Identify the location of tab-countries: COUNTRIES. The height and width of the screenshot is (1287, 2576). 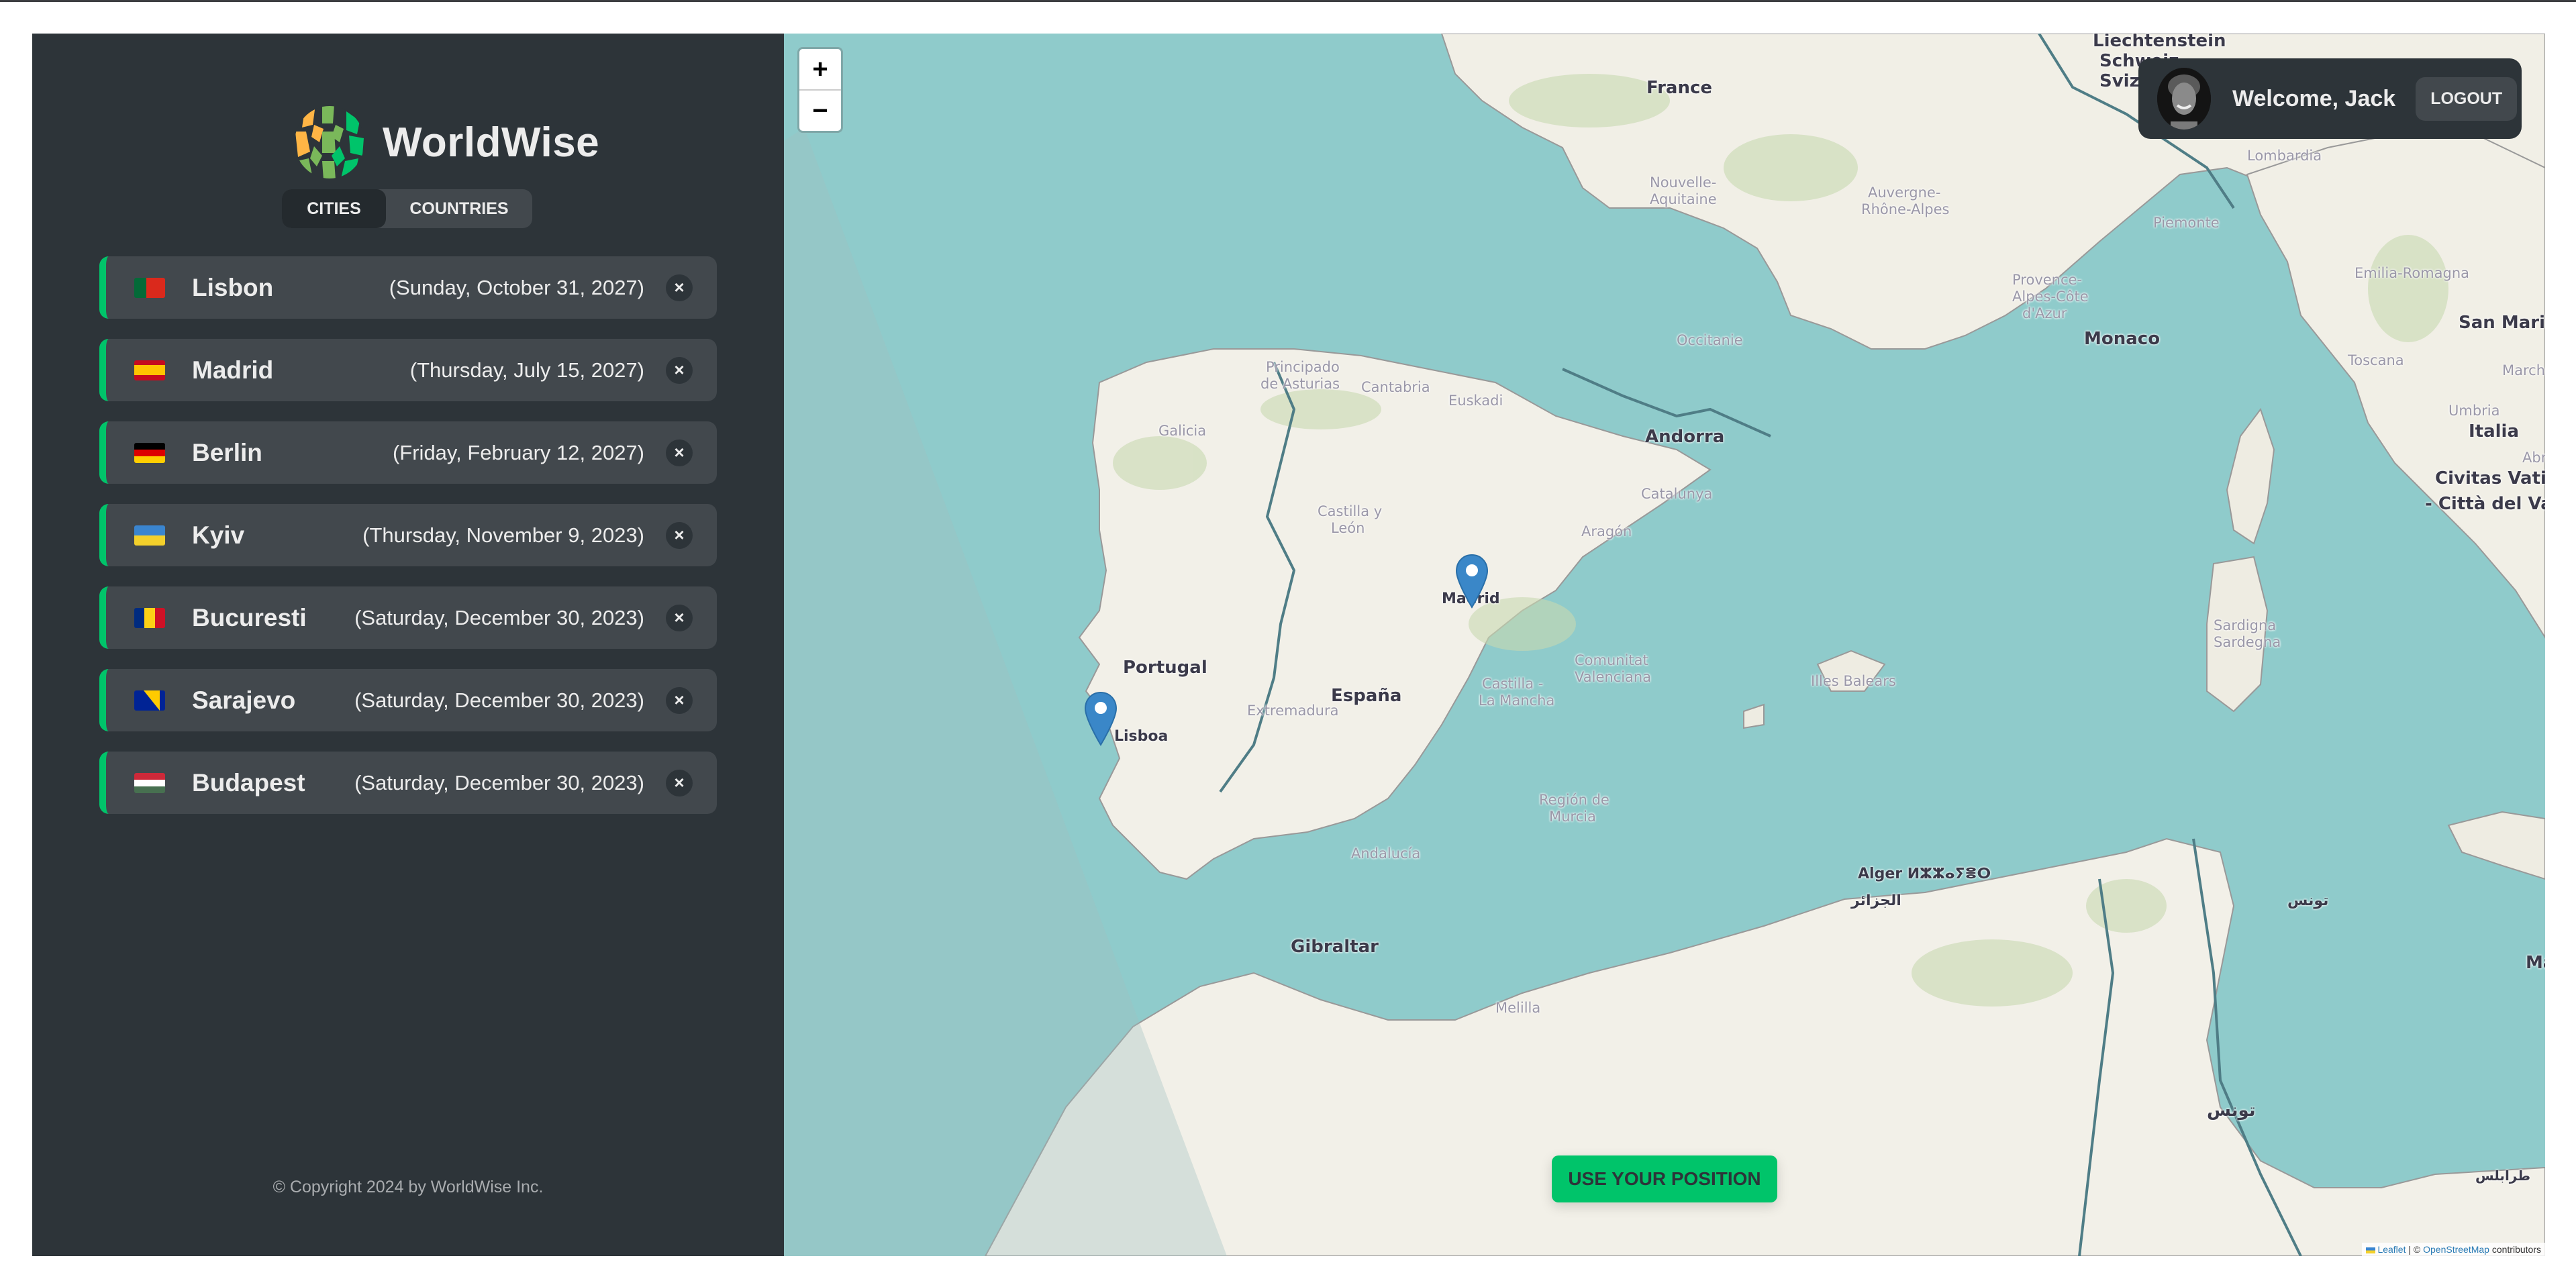
(459, 209).